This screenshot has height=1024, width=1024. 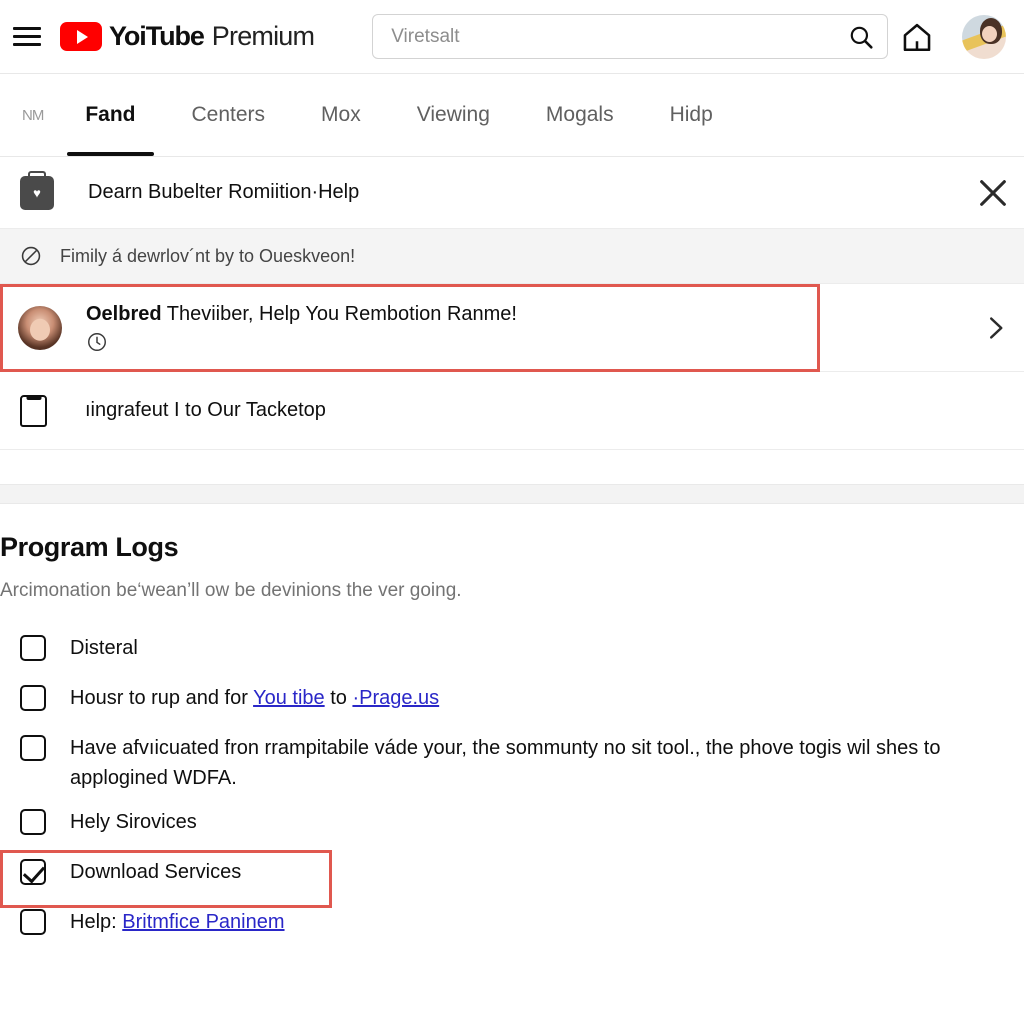 What do you see at coordinates (33, 648) in the screenshot?
I see `checkbox-disteral` at bounding box center [33, 648].